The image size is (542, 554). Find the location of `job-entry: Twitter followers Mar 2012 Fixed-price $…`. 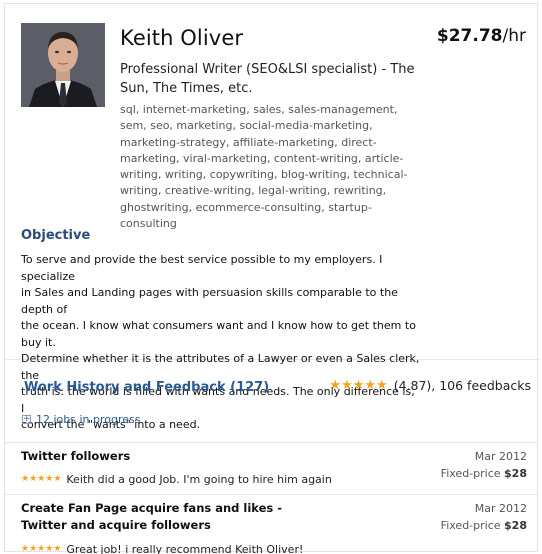

job-entry: Twitter followers Mar 2012 Fixed-price $… is located at coordinates (272, 469).